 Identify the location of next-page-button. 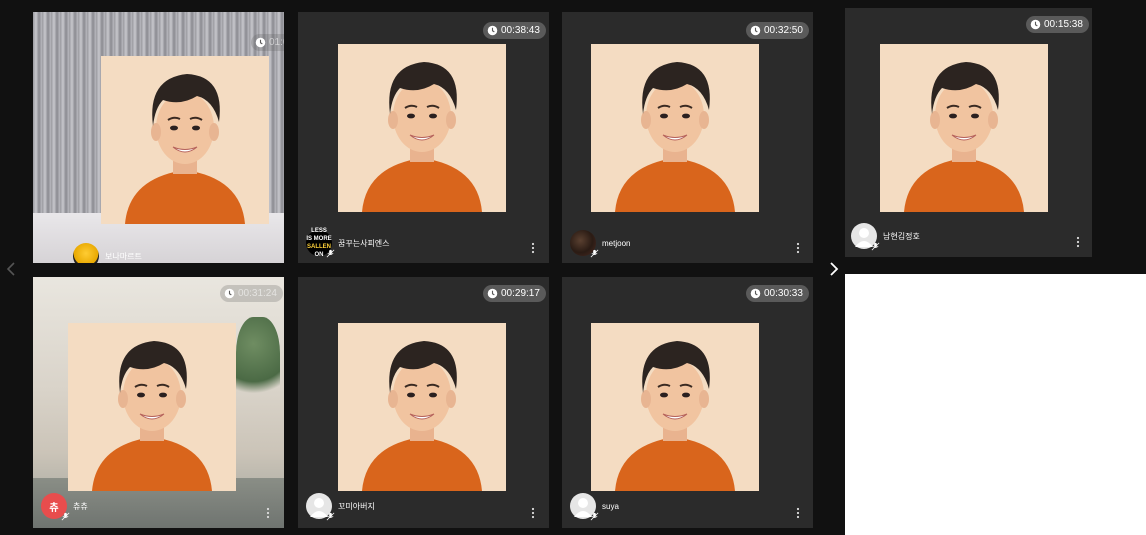
(834, 269).